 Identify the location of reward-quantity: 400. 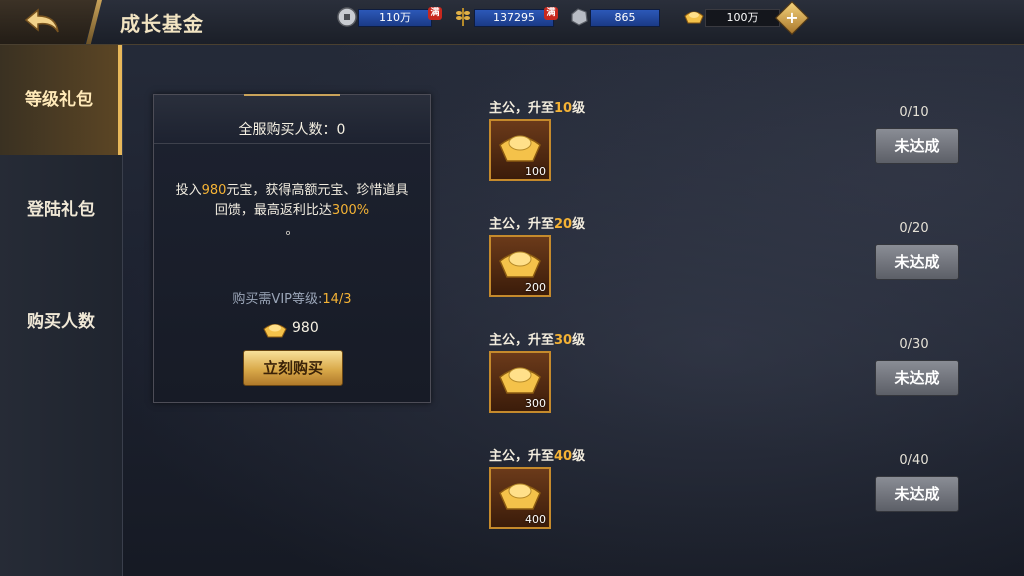
(535, 519).